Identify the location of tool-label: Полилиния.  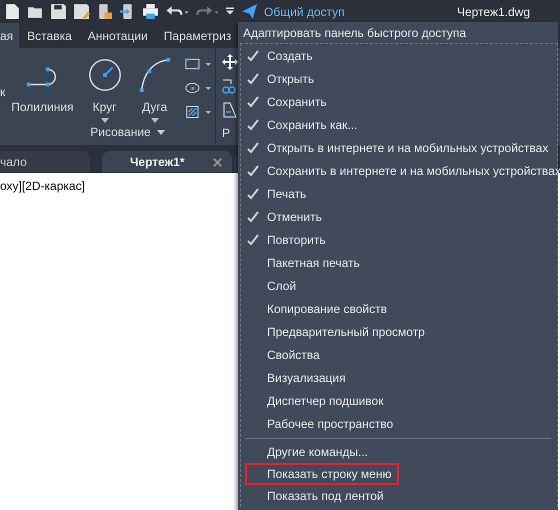
(42, 107).